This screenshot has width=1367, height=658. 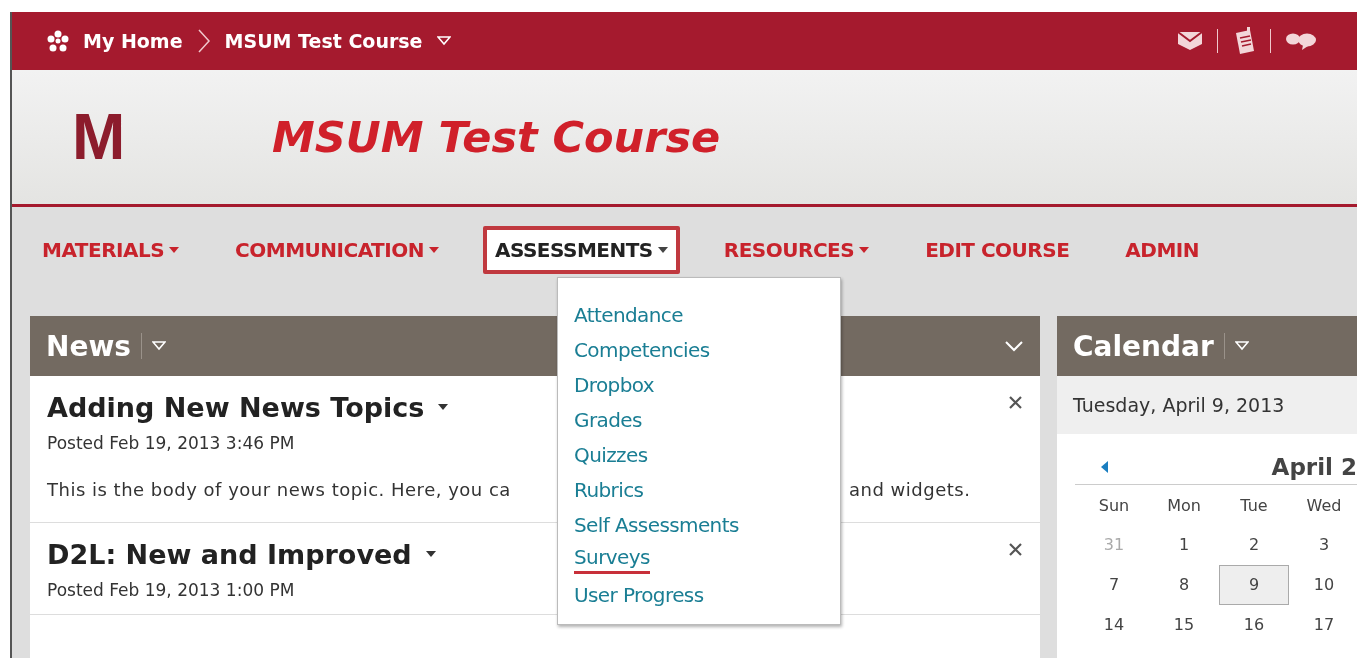 What do you see at coordinates (614, 385) in the screenshot?
I see `menu-item: Dropbox` at bounding box center [614, 385].